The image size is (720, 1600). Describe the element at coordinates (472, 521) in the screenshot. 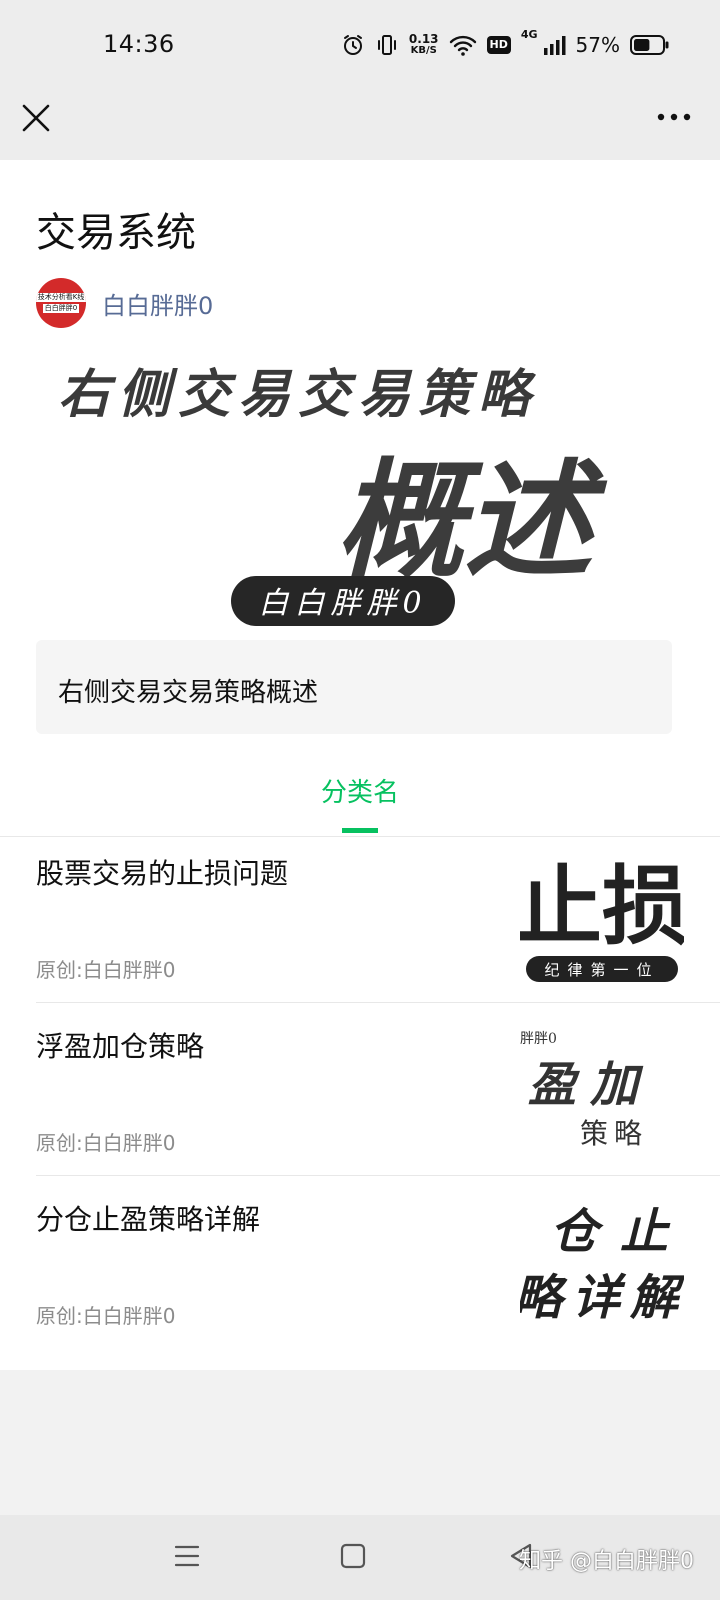

I see `cover-big-text: 概述` at that location.